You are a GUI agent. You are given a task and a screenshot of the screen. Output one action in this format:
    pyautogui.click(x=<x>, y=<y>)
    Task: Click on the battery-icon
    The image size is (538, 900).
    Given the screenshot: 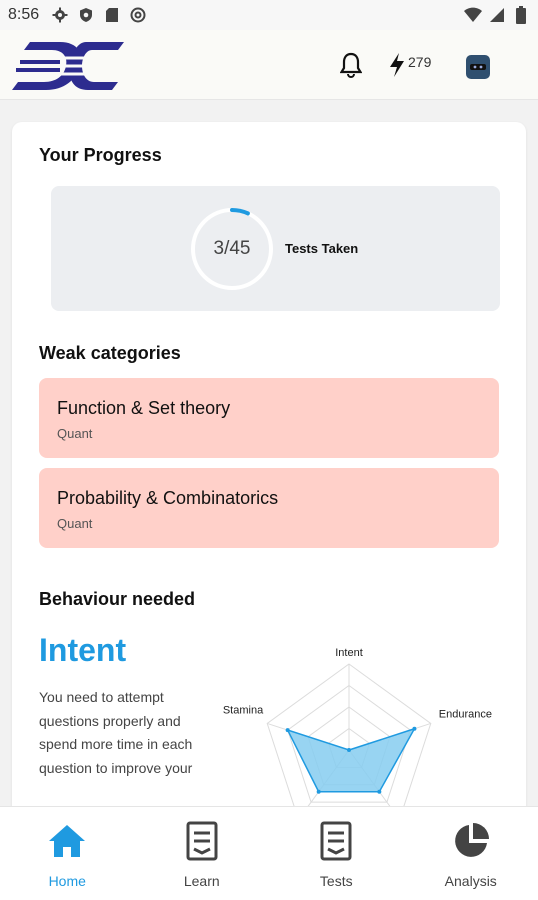 What is the action you would take?
    pyautogui.click(x=521, y=15)
    